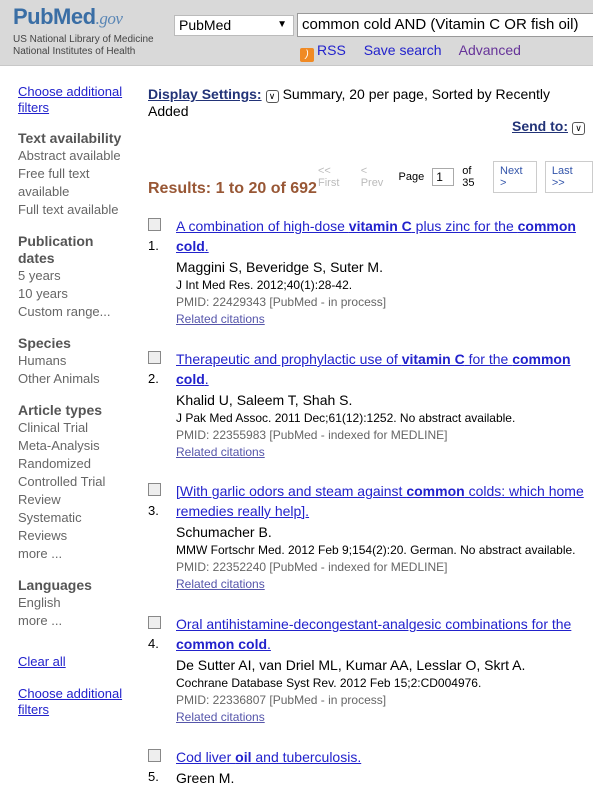 The image size is (593, 788). I want to click on filter-item: 5 years, so click(75, 276).